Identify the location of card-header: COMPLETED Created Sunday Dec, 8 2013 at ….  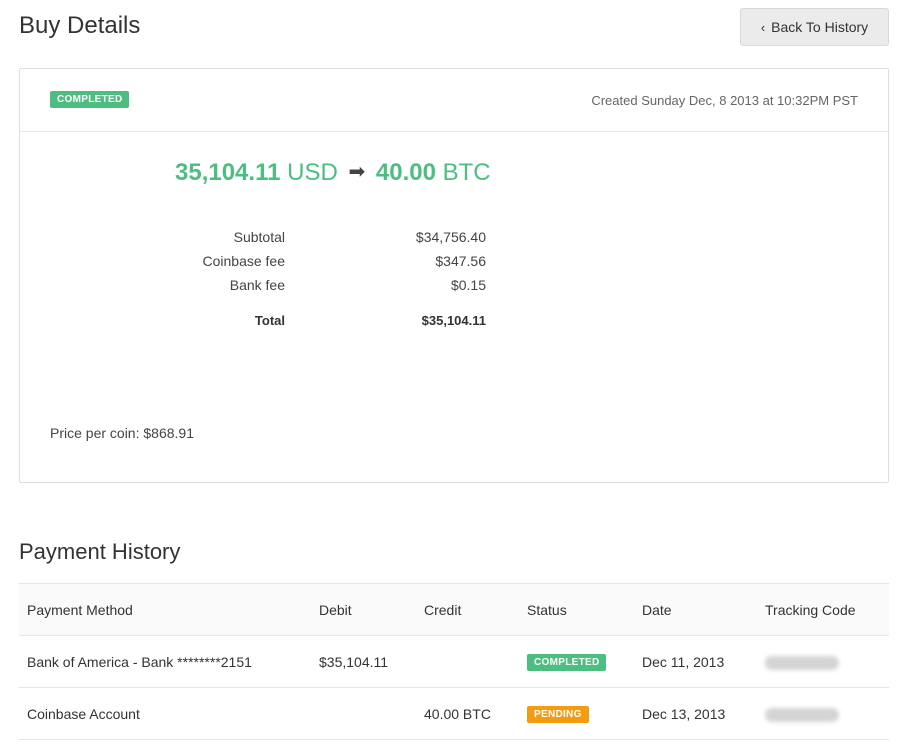
(454, 100).